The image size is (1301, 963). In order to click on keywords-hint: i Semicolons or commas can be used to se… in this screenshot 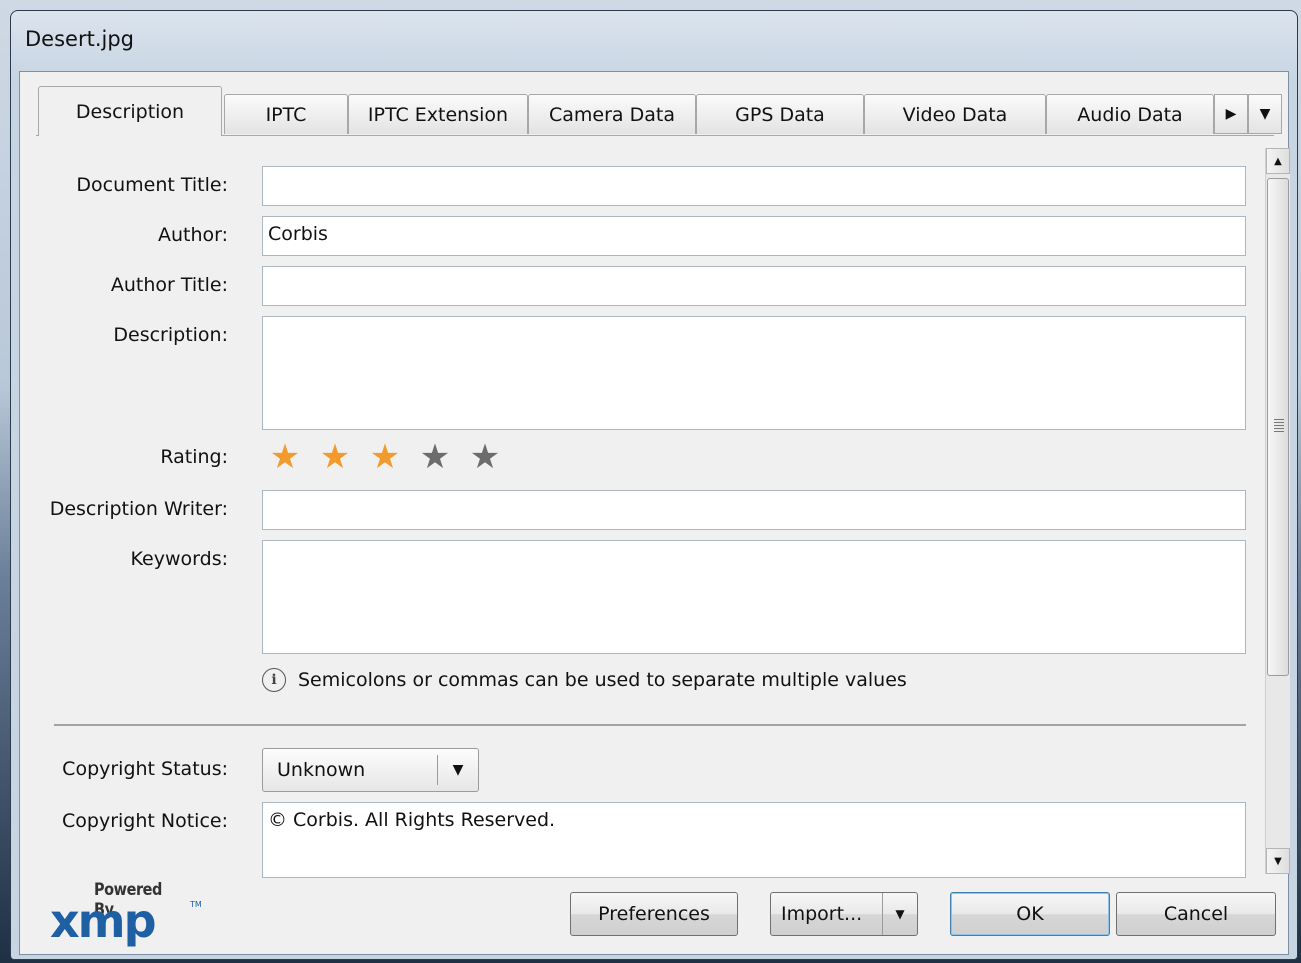, I will do `click(584, 680)`.